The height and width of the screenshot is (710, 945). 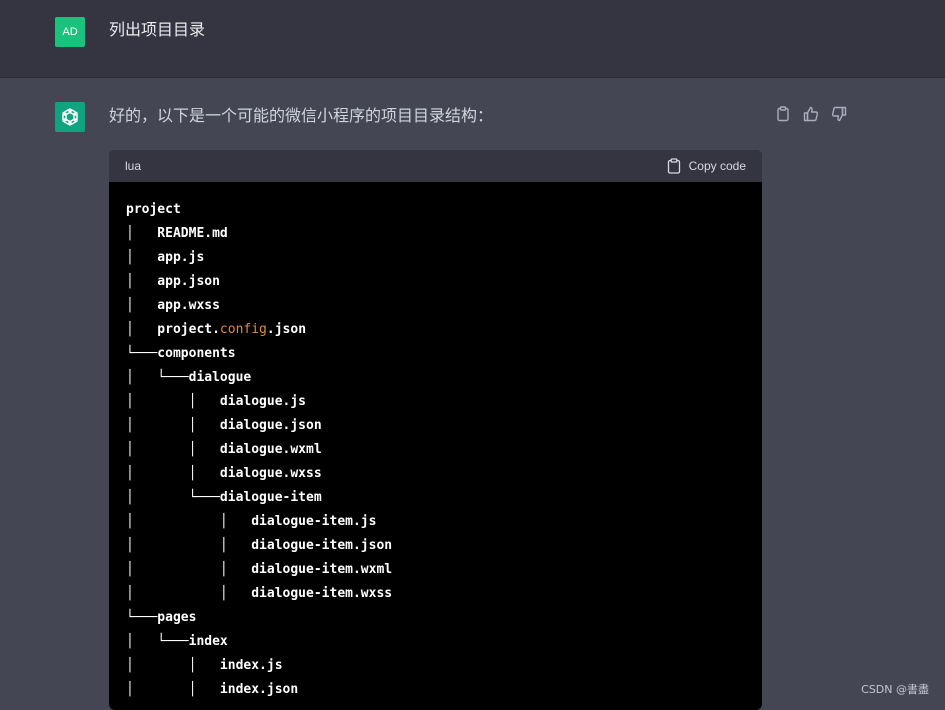 What do you see at coordinates (173, 281) in the screenshot?
I see `code-line: │ app.json` at bounding box center [173, 281].